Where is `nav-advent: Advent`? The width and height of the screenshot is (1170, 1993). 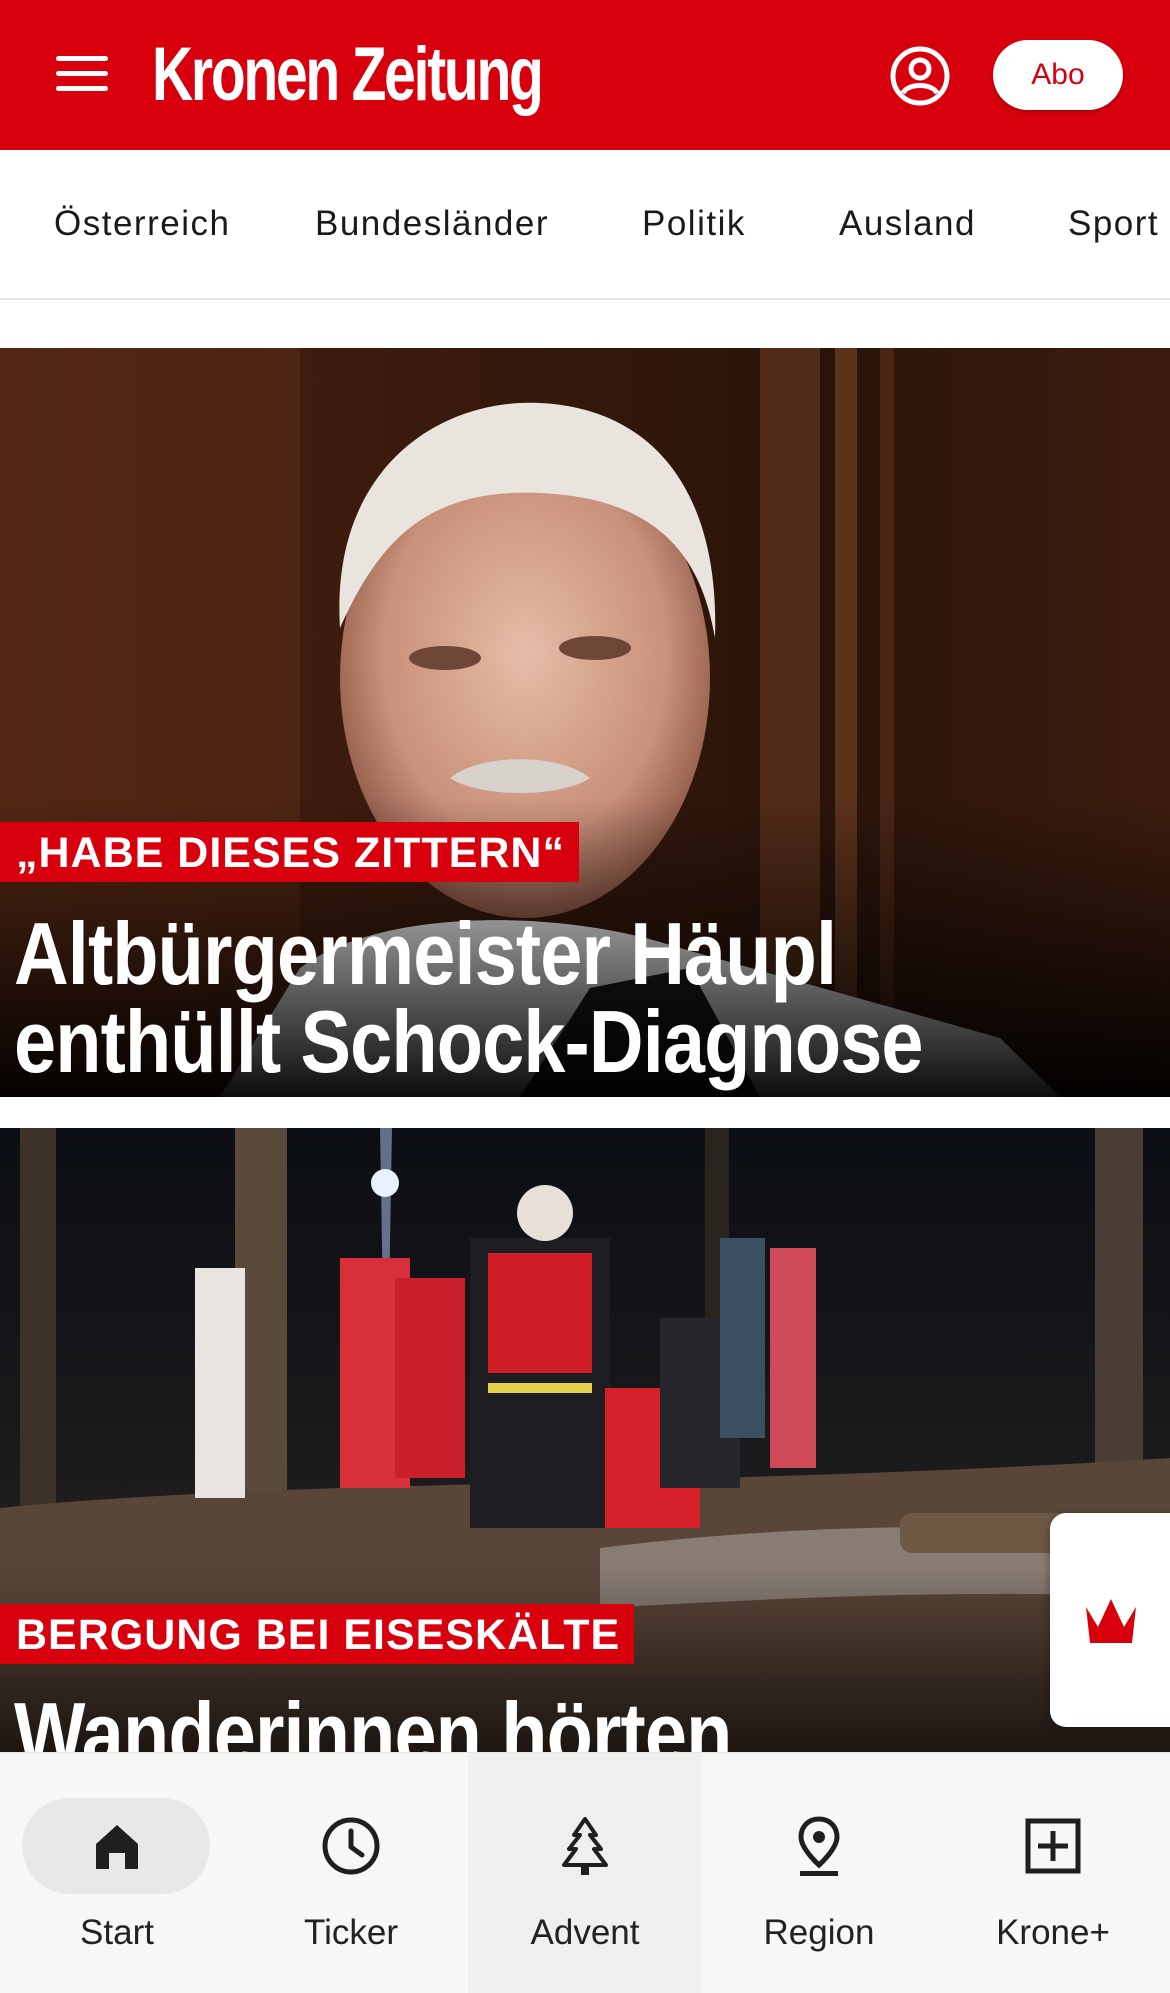
nav-advent: Advent is located at coordinates (585, 1873).